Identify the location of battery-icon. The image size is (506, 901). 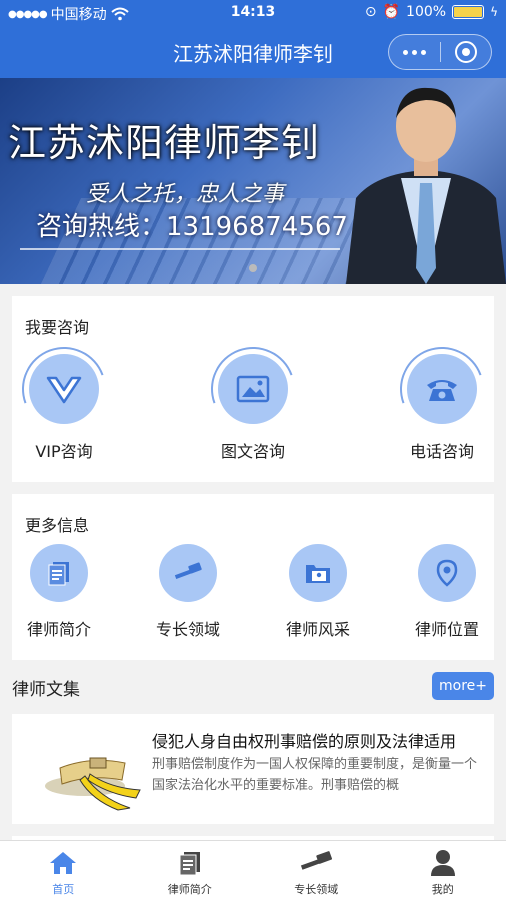
(468, 12).